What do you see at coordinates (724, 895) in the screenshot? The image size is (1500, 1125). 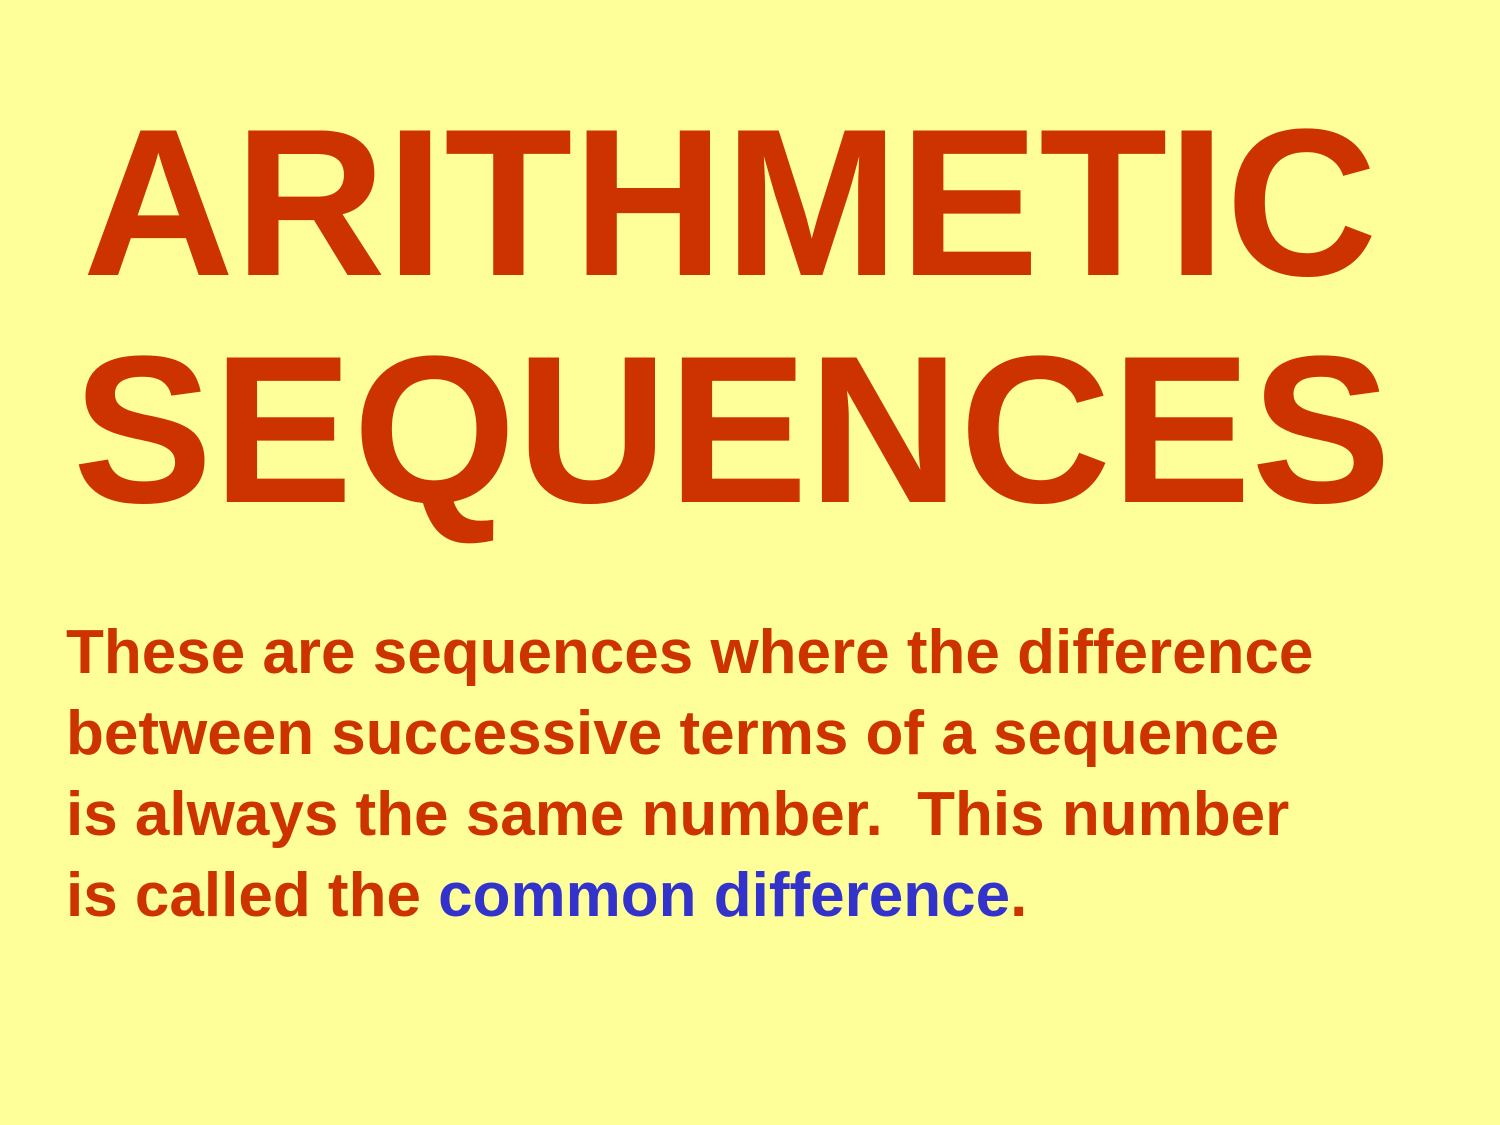 I see `common-difference-term: common difference` at bounding box center [724, 895].